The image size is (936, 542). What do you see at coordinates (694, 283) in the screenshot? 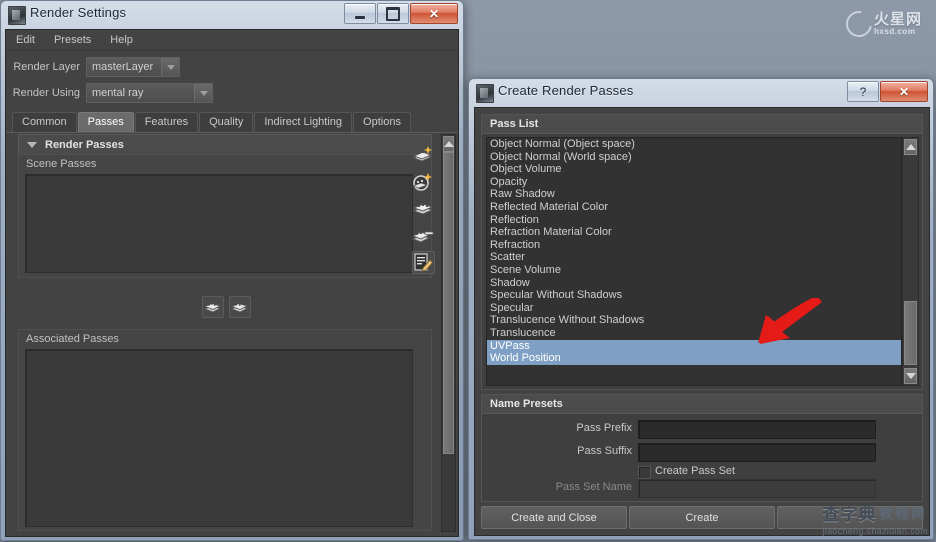
I see `pass-list-item: Shadow` at bounding box center [694, 283].